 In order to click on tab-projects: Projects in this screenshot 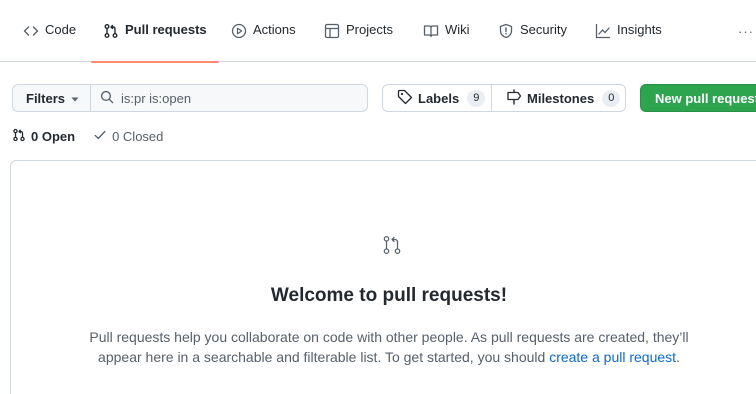, I will do `click(358, 42)`.